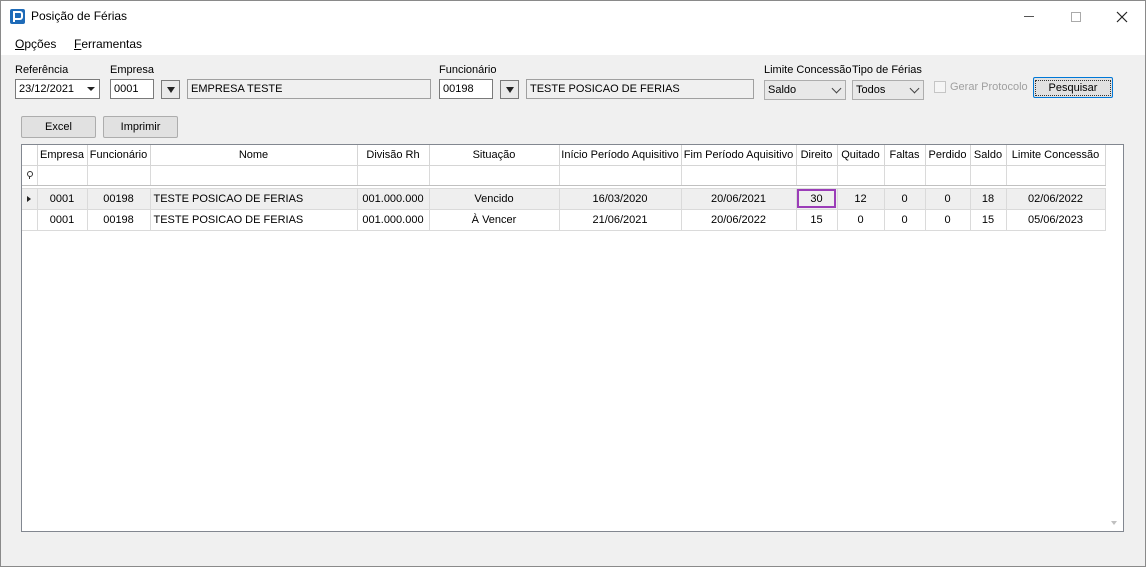 This screenshot has width=1146, height=567. What do you see at coordinates (817, 155) in the screenshot?
I see `column-header: Direito` at bounding box center [817, 155].